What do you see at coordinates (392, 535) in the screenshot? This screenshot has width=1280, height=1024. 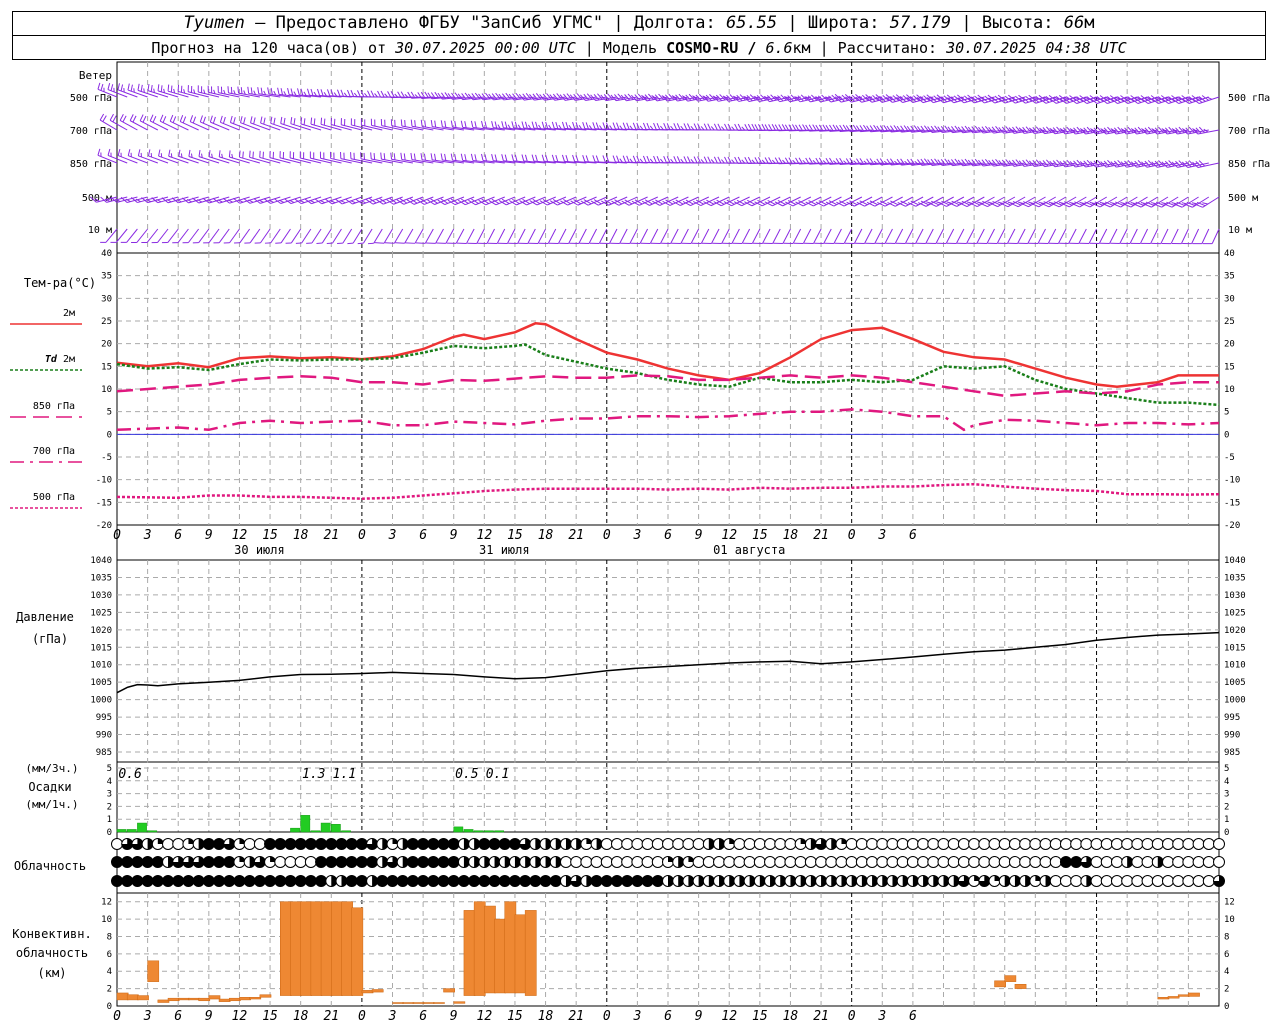 I see `time-tick-label: 3` at bounding box center [392, 535].